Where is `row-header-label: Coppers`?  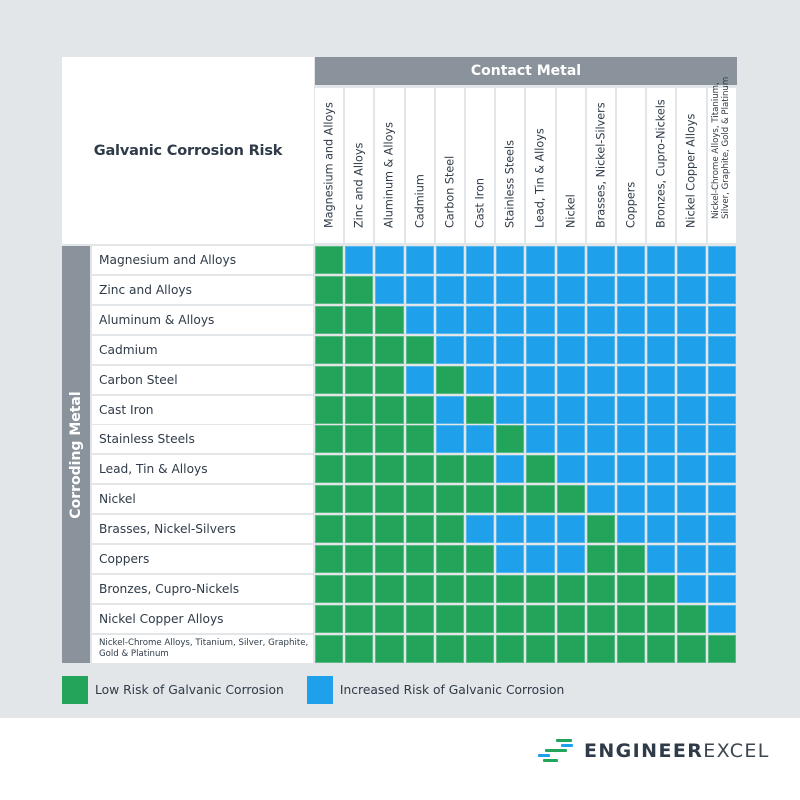
row-header-label: Coppers is located at coordinates (202, 559).